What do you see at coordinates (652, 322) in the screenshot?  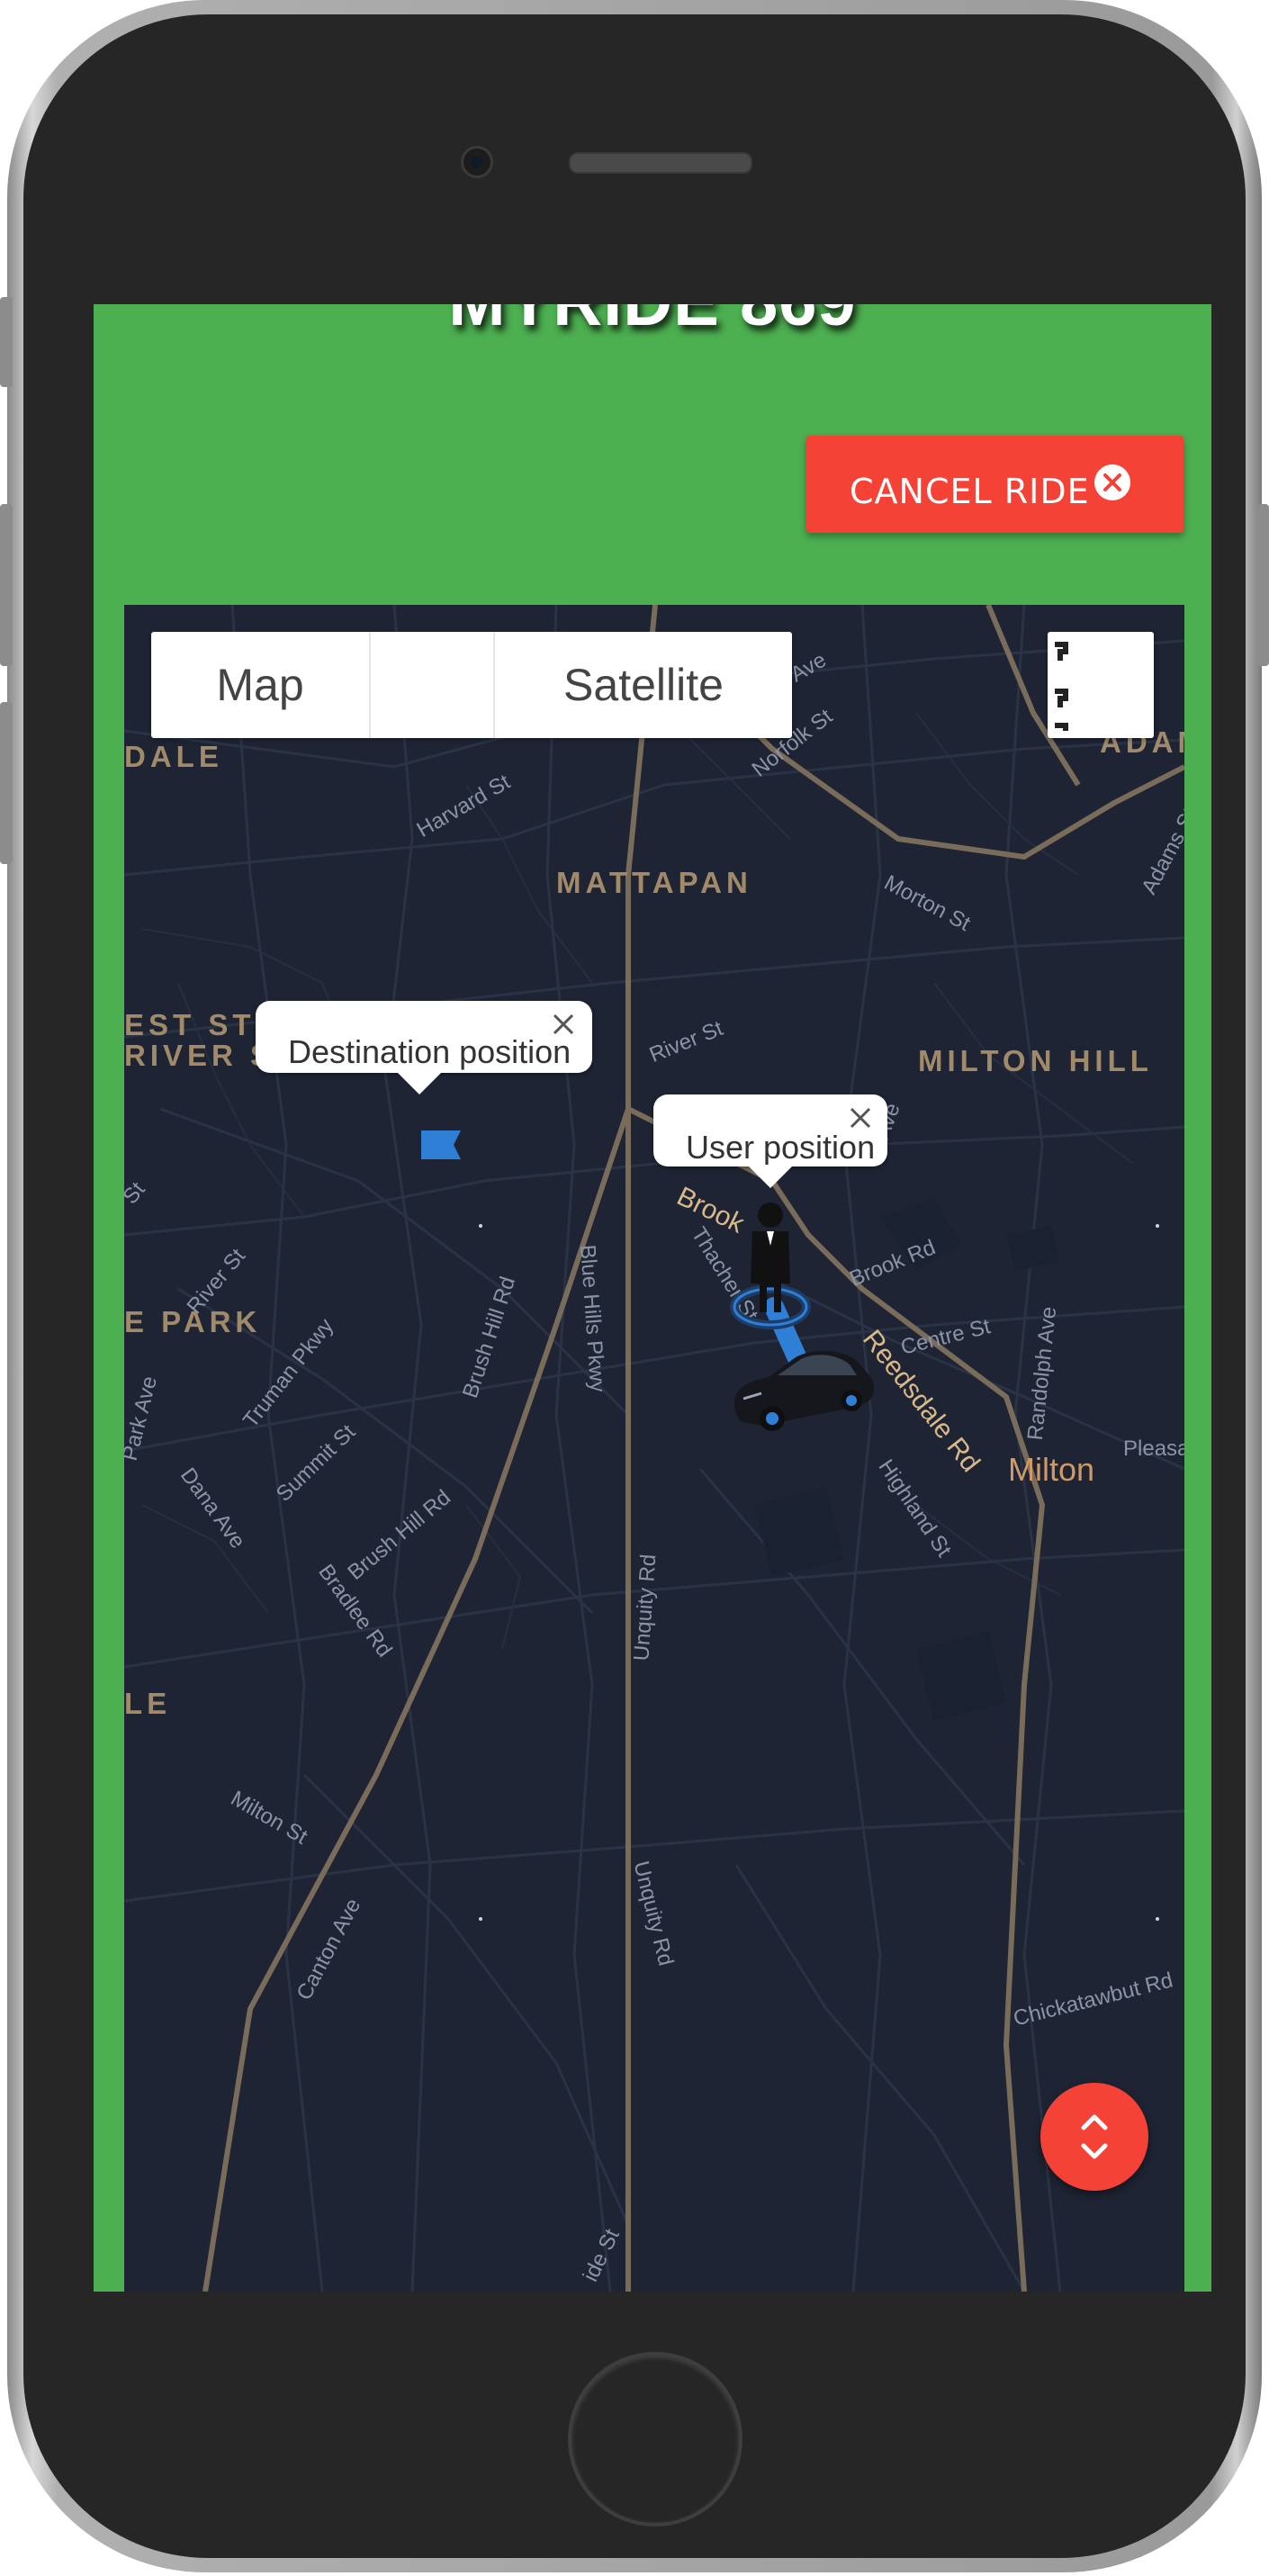 I see `app-title: MYRIDE 869` at bounding box center [652, 322].